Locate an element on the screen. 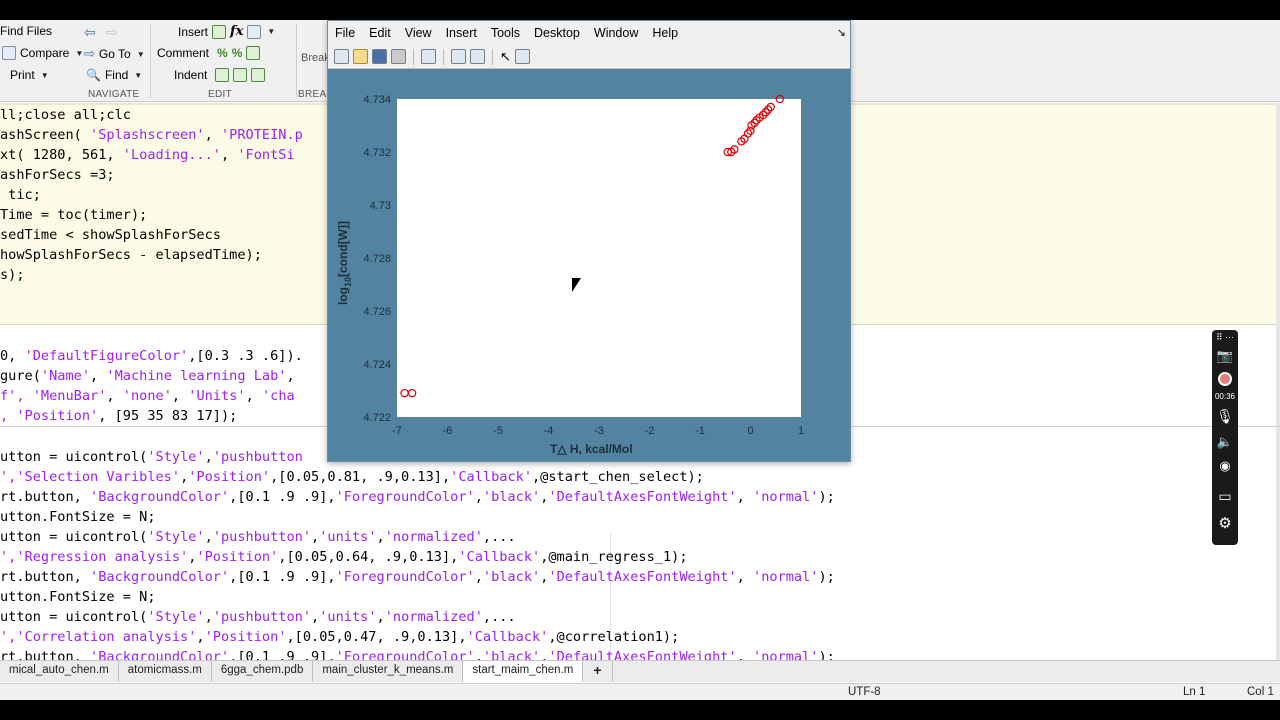 Image resolution: width=1280 pixels, height=720 pixels. code-text: utton = uicontrol( is located at coordinates (74, 537).